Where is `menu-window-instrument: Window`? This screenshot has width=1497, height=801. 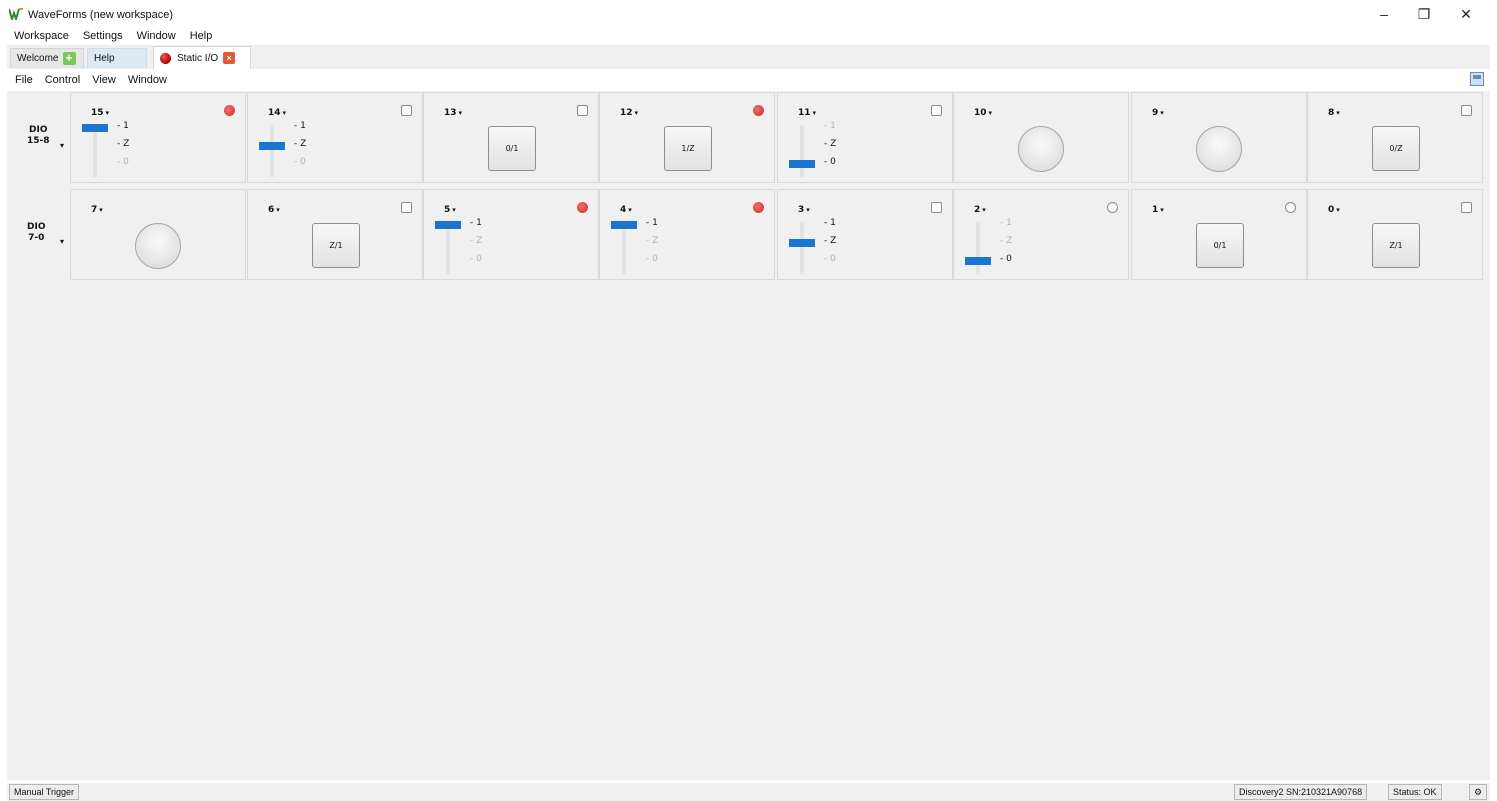 menu-window-instrument: Window is located at coordinates (147, 80).